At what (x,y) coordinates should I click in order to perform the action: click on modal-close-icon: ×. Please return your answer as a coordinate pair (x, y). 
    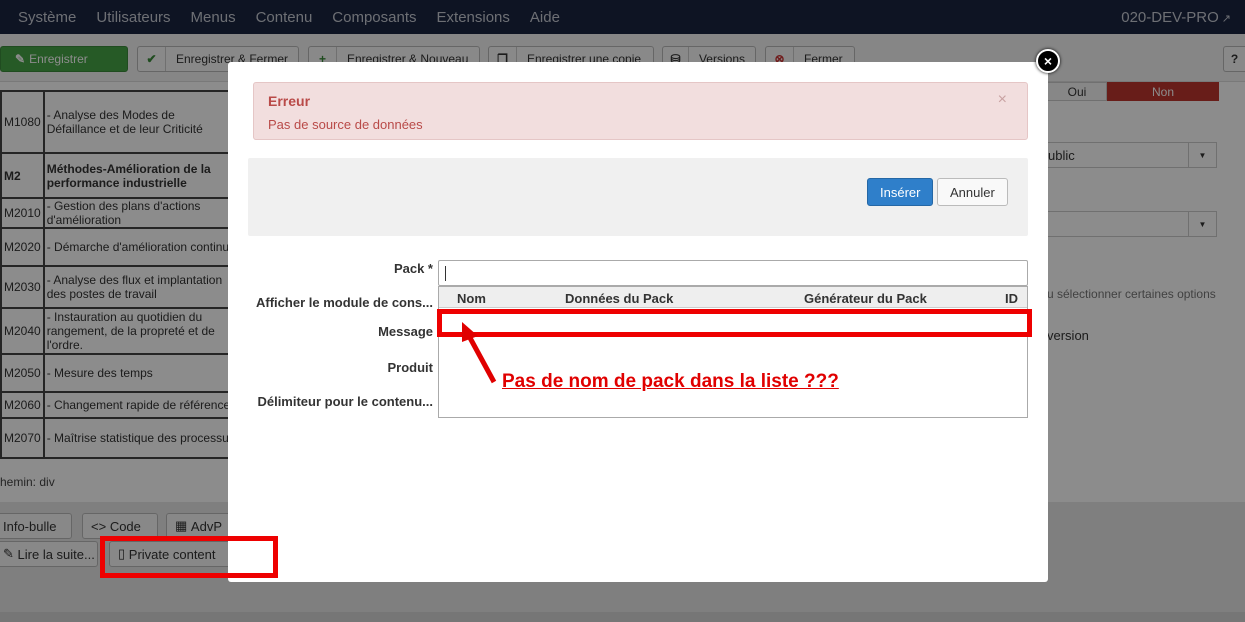
    Looking at the image, I should click on (1048, 61).